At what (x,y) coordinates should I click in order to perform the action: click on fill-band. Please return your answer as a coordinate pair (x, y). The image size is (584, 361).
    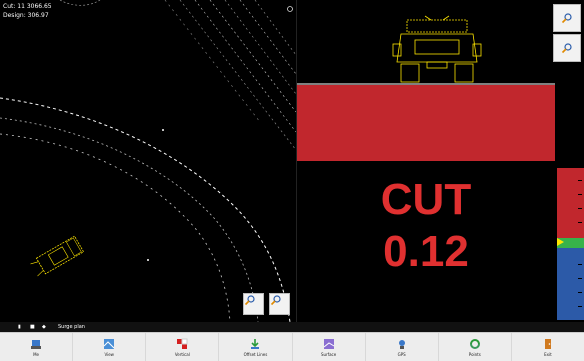
    Looking at the image, I should click on (570, 284).